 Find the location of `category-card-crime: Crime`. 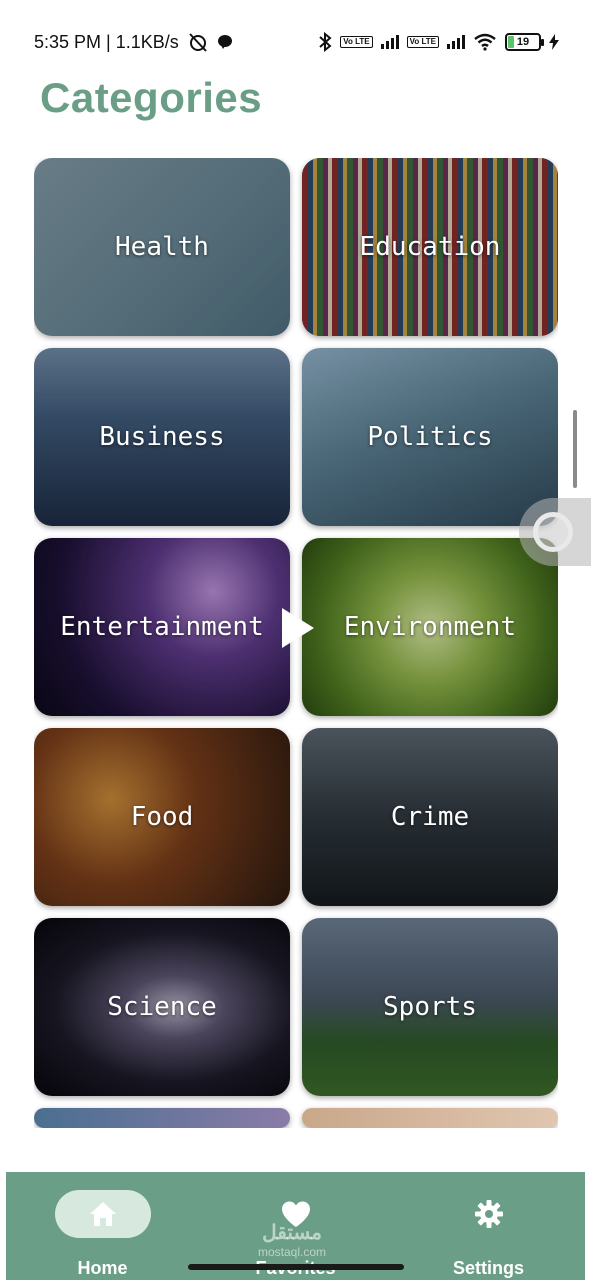

category-card-crime: Crime is located at coordinates (430, 817).